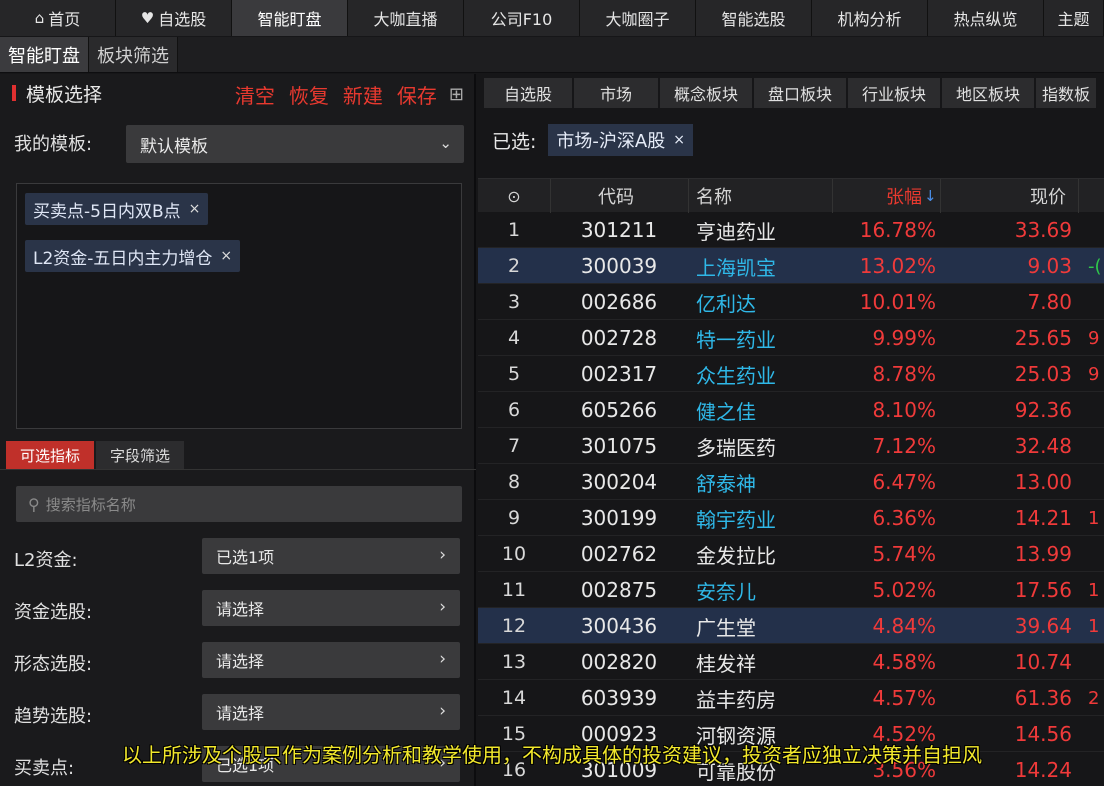 This screenshot has height=786, width=1104. What do you see at coordinates (766, 230) in the screenshot?
I see `stock-name: 亨迪药业` at bounding box center [766, 230].